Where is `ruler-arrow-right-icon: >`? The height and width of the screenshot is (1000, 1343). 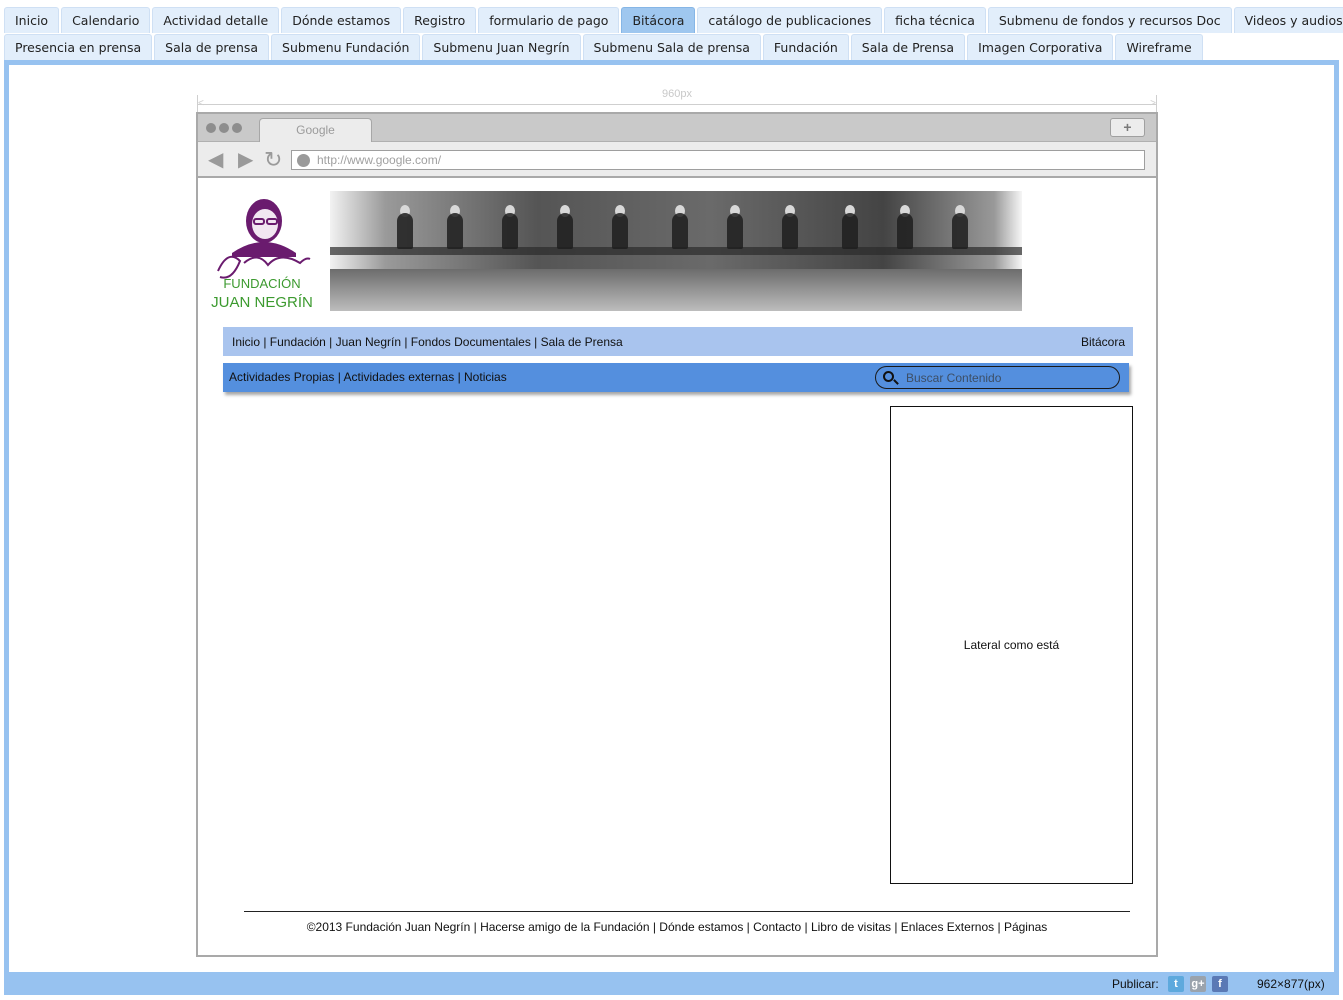
ruler-arrow-right-icon: > is located at coordinates (1153, 103).